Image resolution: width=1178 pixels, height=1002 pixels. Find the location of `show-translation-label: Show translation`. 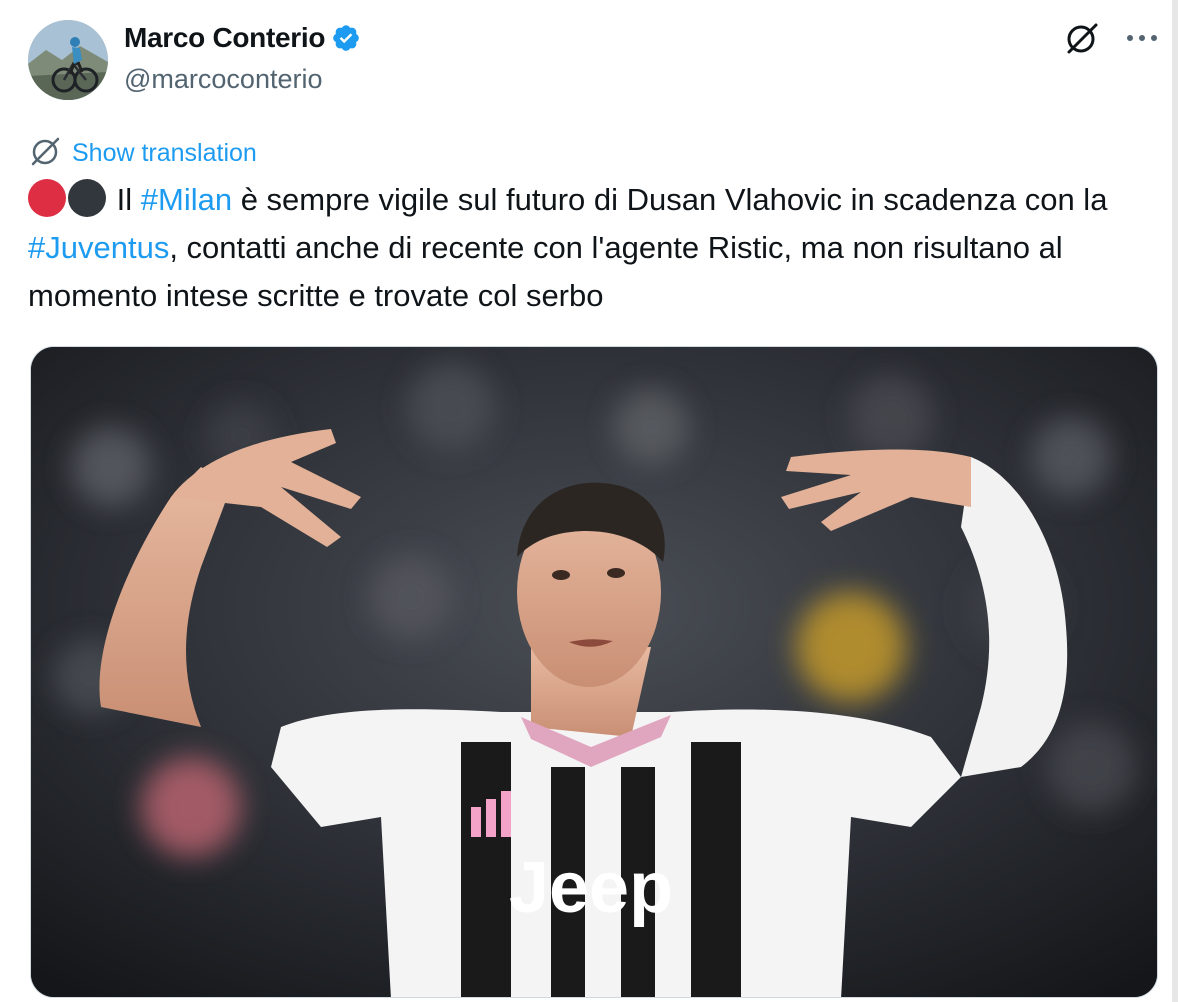

show-translation-label: Show translation is located at coordinates (164, 153).